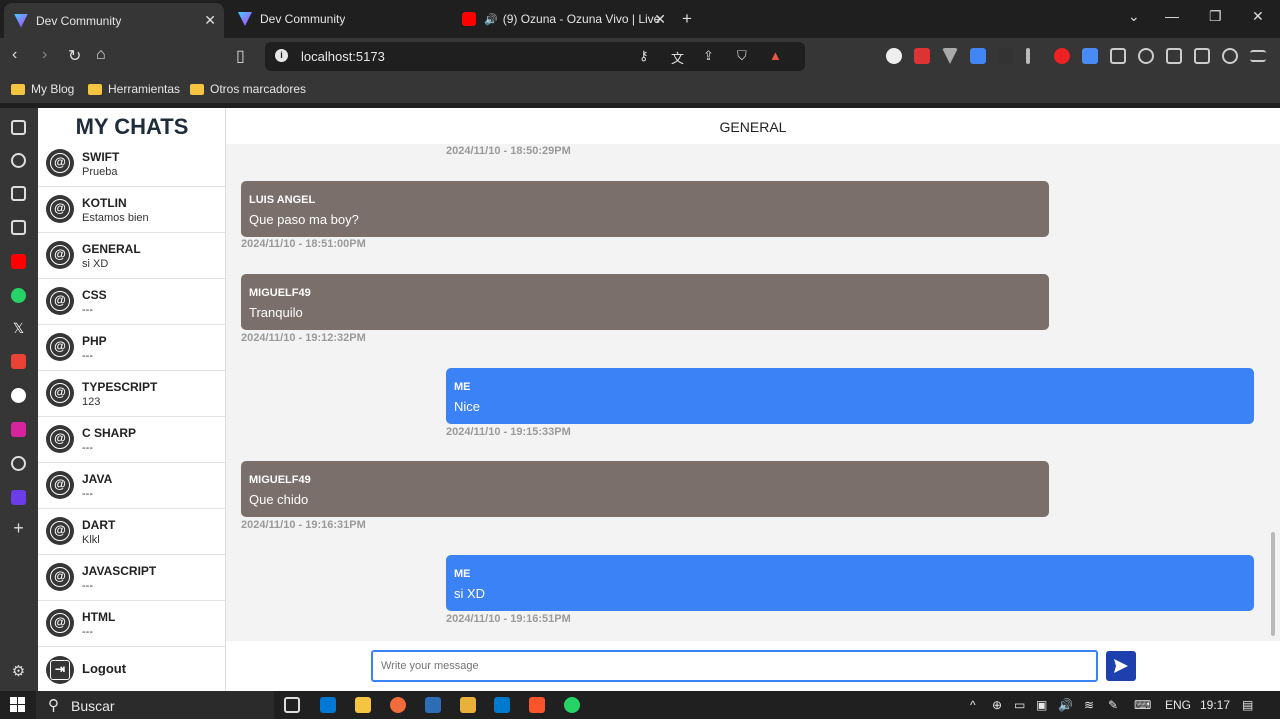  Describe the element at coordinates (14, 55) in the screenshot. I see `back-icon: ‹` at that location.